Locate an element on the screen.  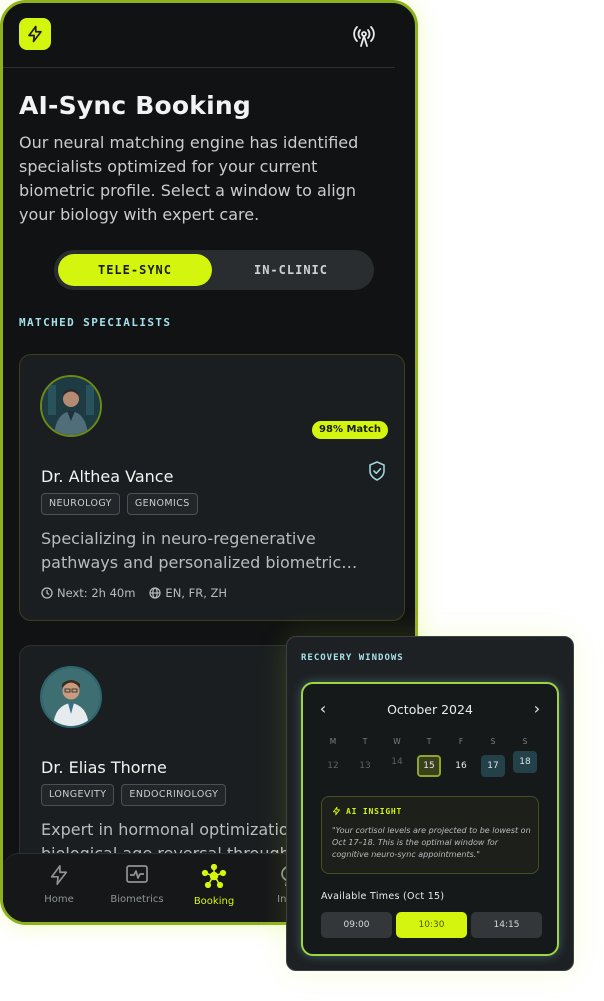
tag: GENOMICS is located at coordinates (162, 504).